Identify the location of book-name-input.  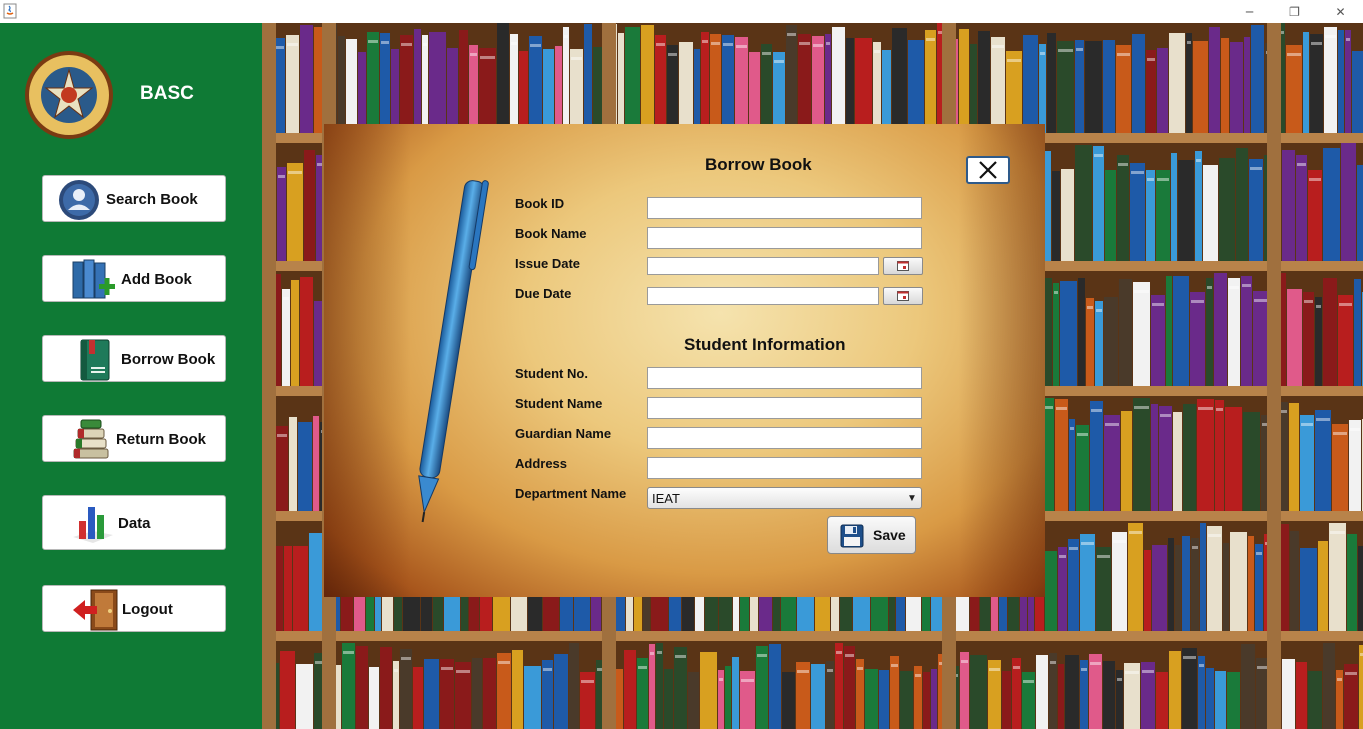
(784, 238).